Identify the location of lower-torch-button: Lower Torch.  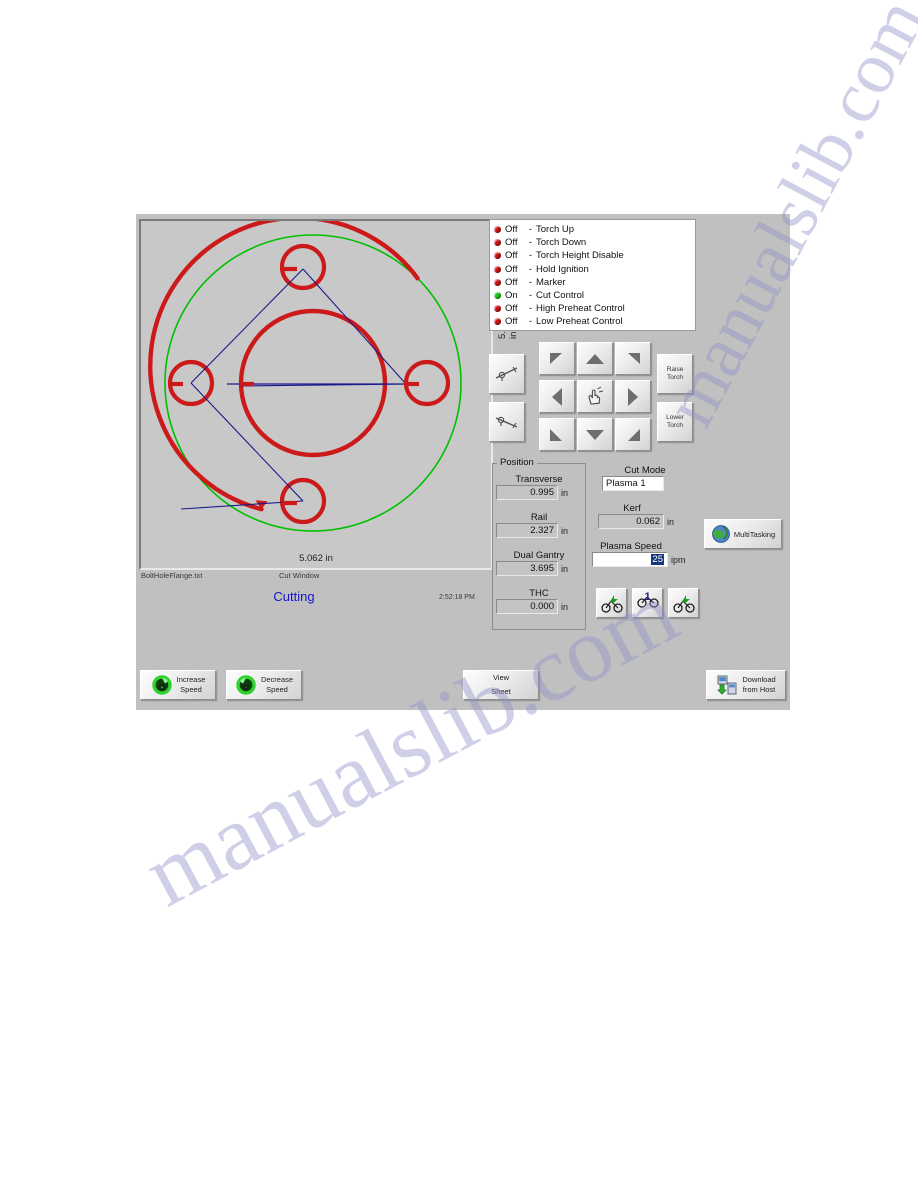
(675, 422).